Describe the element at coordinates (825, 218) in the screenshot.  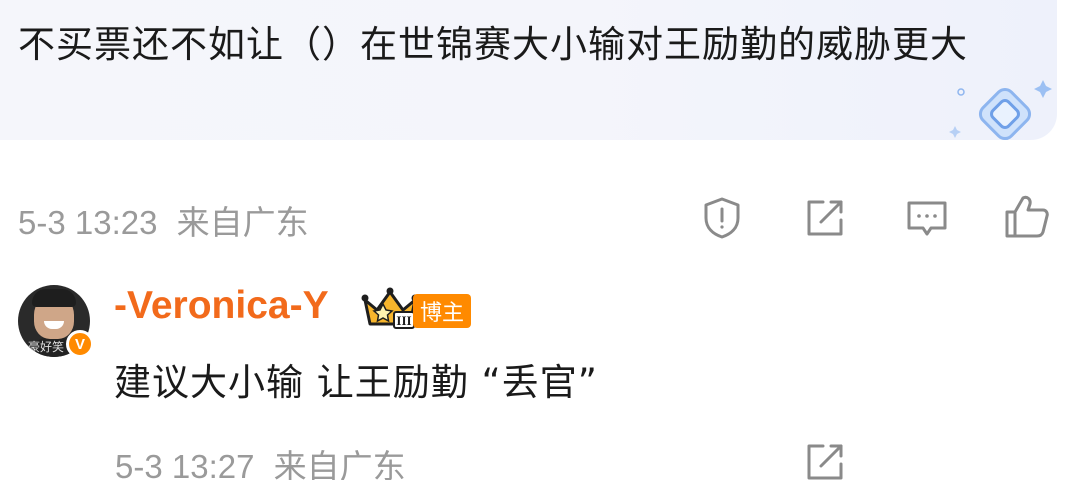
I see `repost-edit-icon` at that location.